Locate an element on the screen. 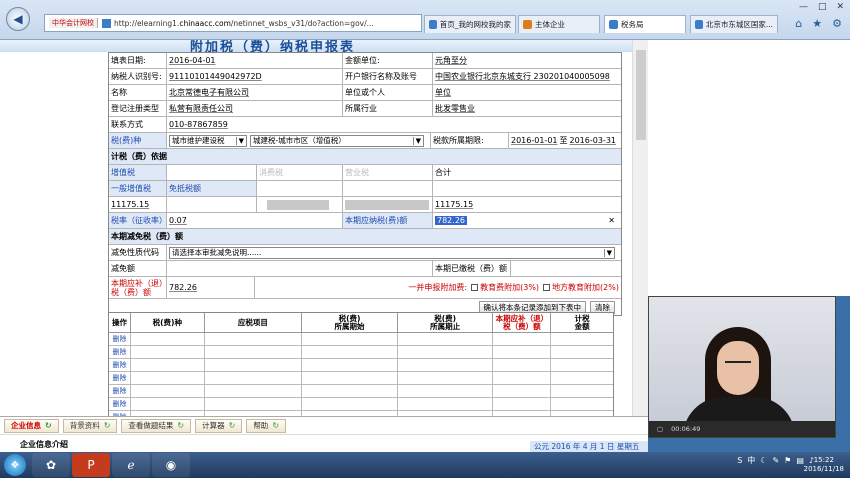  exempt-label: 免抵税额 is located at coordinates (212, 188).